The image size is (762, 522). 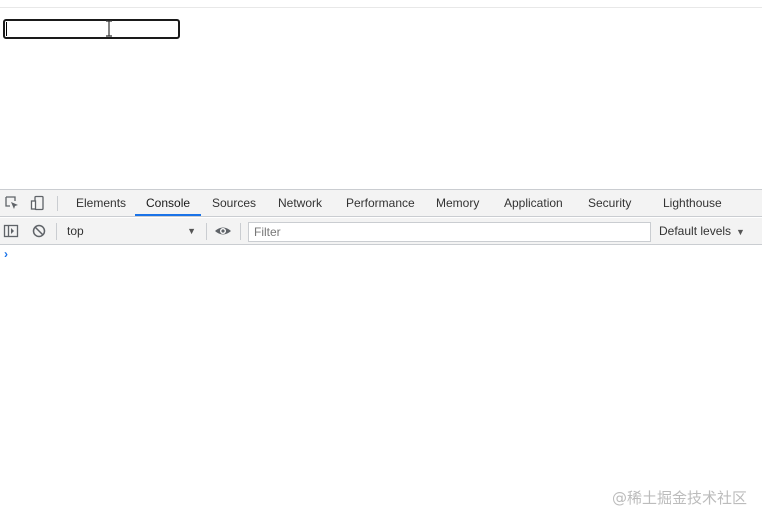 What do you see at coordinates (223, 231) in the screenshot?
I see `live-expression-eye-icon` at bounding box center [223, 231].